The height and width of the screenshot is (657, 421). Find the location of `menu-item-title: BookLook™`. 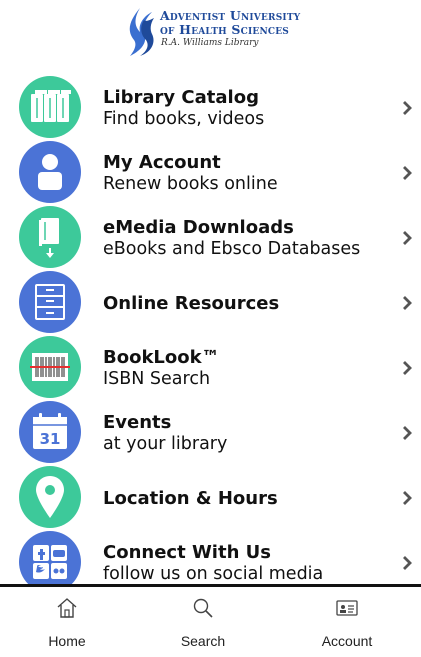

menu-item-title: BookLook™ is located at coordinates (161, 357).